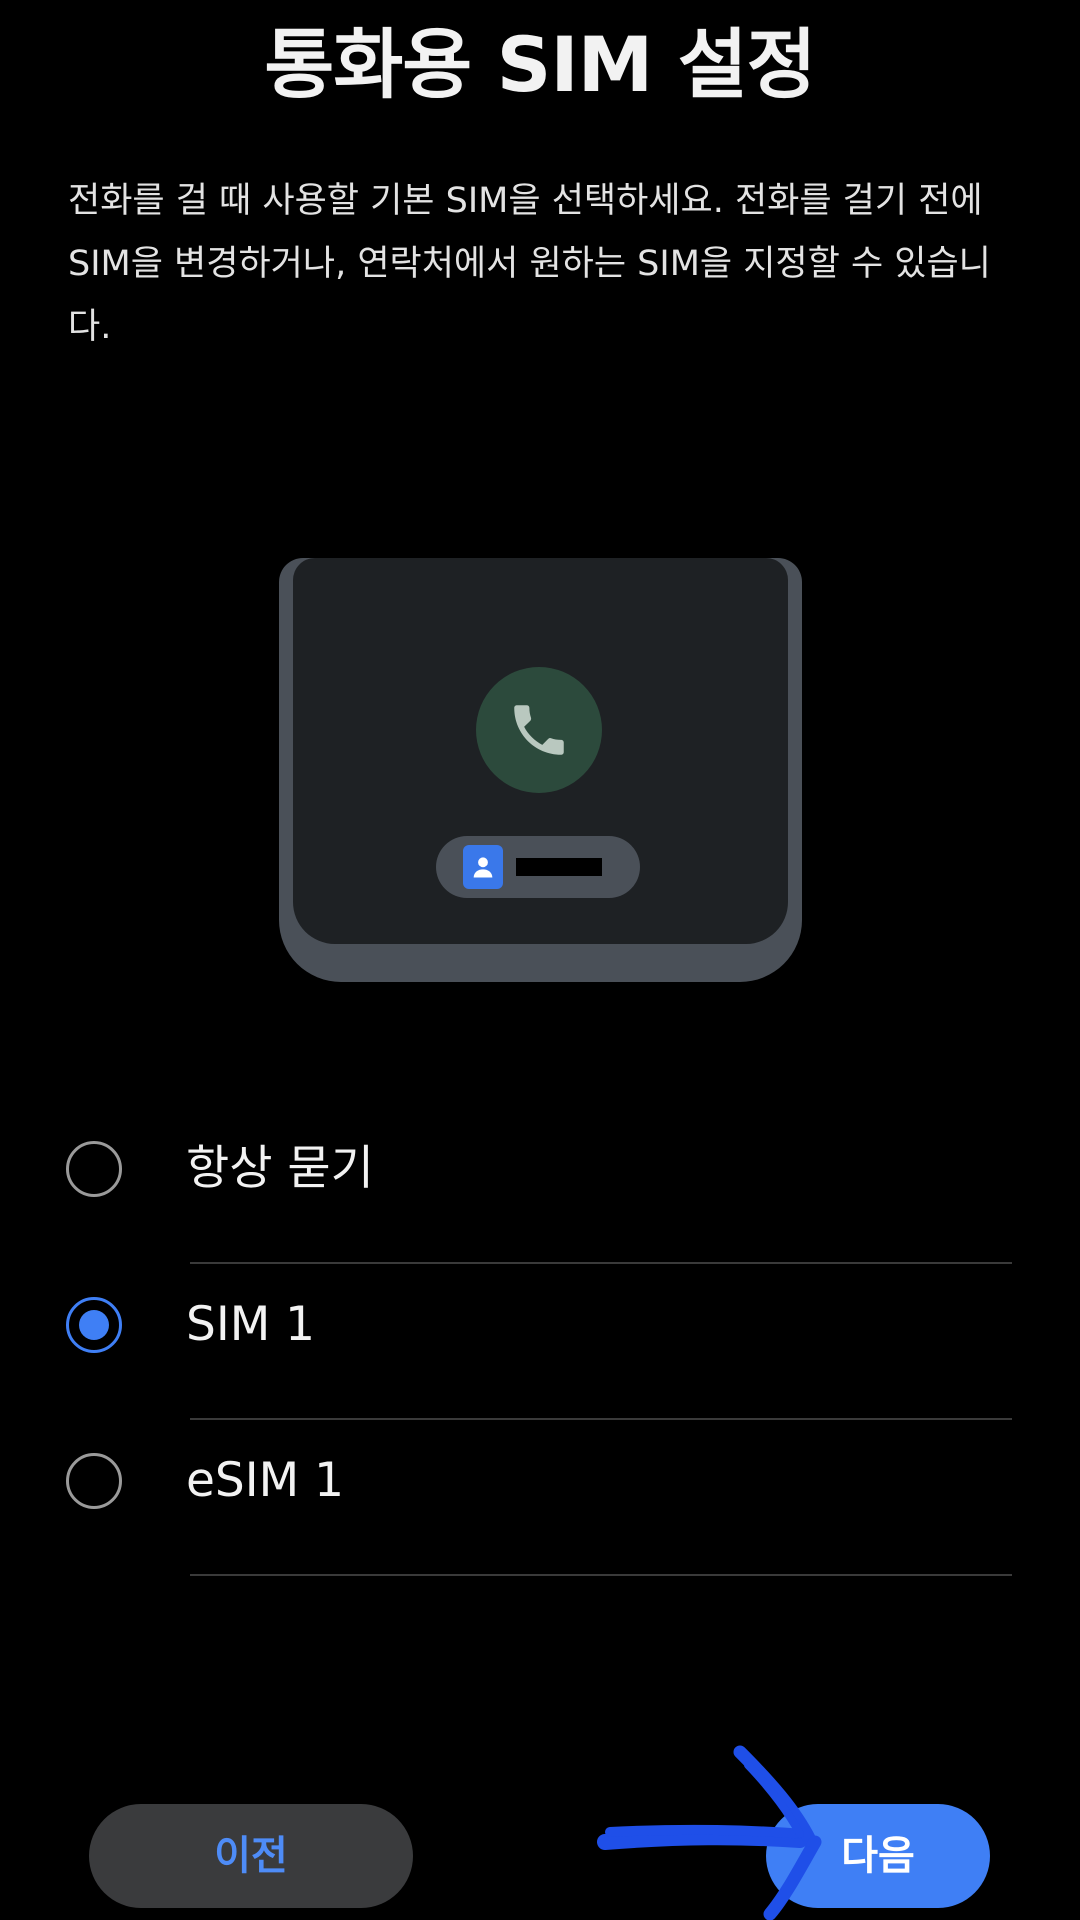 Image resolution: width=1080 pixels, height=1920 pixels. I want to click on radio-button-selected, so click(94, 1325).